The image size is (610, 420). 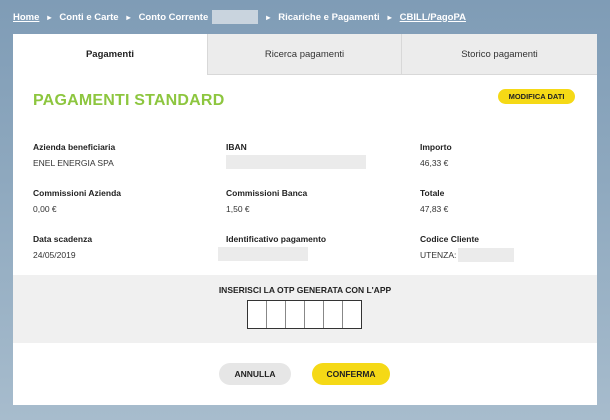 I want to click on page-title: PAGAMENTI STANDARD, so click(x=129, y=100).